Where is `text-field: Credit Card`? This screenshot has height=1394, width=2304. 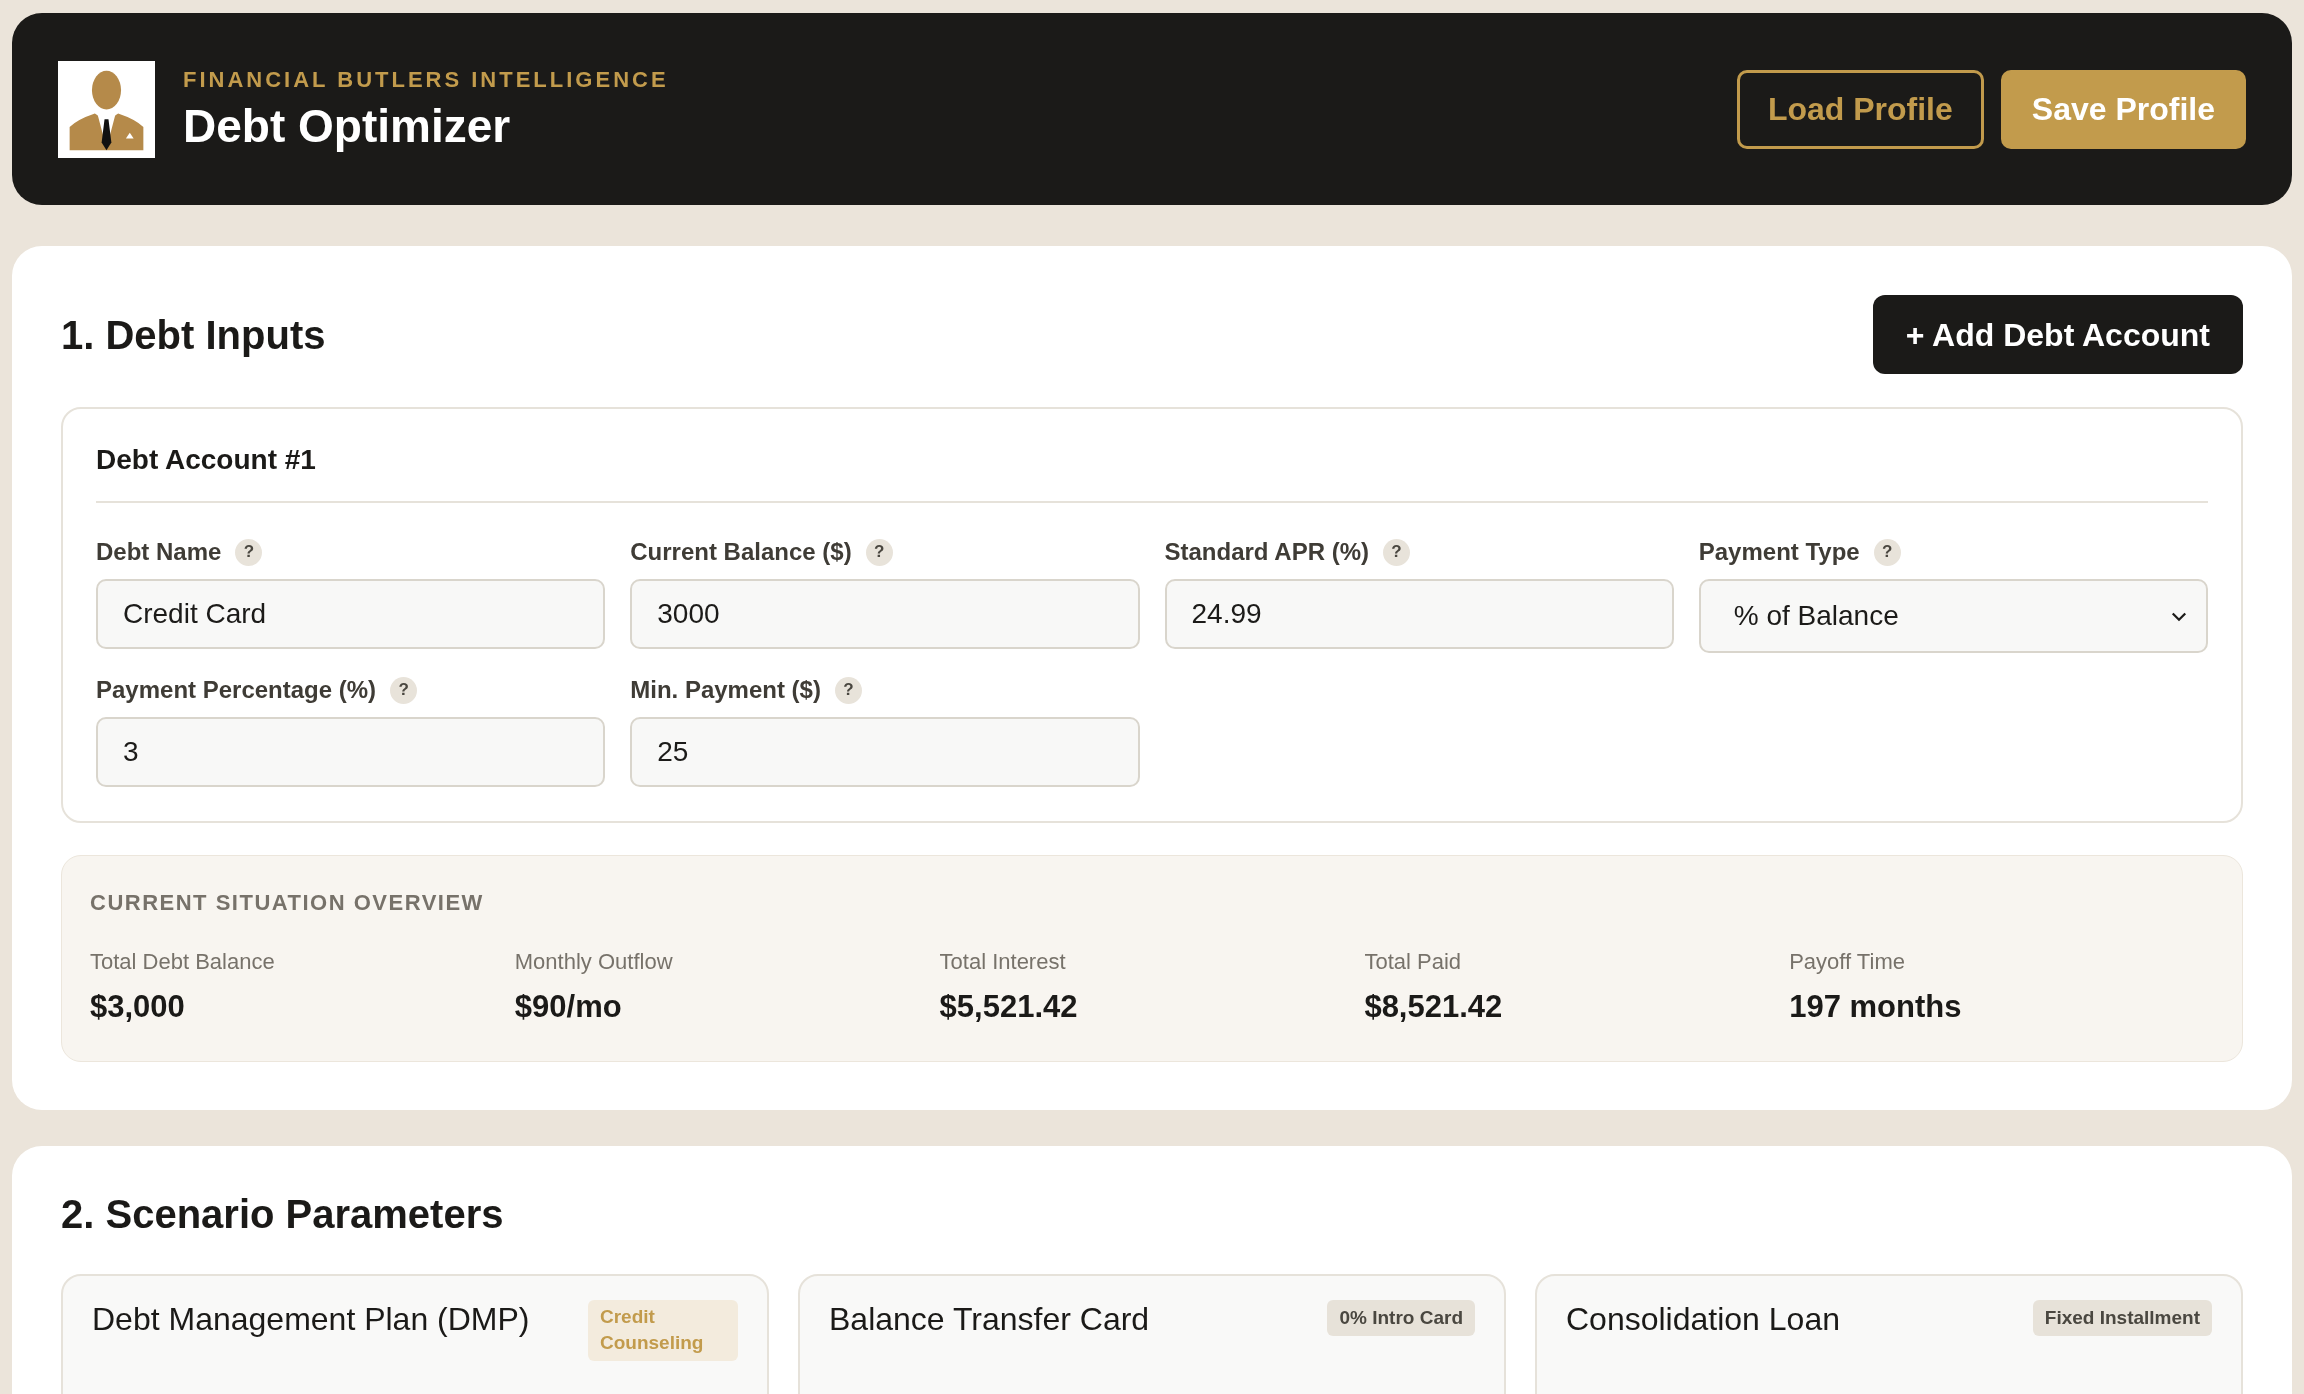 text-field: Credit Card is located at coordinates (351, 614).